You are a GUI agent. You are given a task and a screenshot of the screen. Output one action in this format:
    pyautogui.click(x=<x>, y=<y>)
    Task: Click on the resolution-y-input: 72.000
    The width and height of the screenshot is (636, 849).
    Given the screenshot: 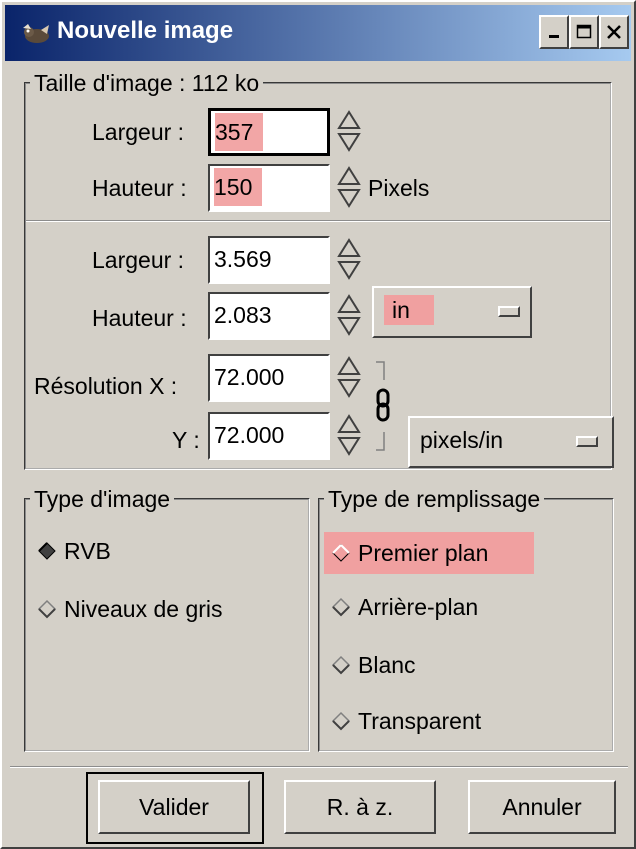 What is the action you would take?
    pyautogui.click(x=269, y=436)
    